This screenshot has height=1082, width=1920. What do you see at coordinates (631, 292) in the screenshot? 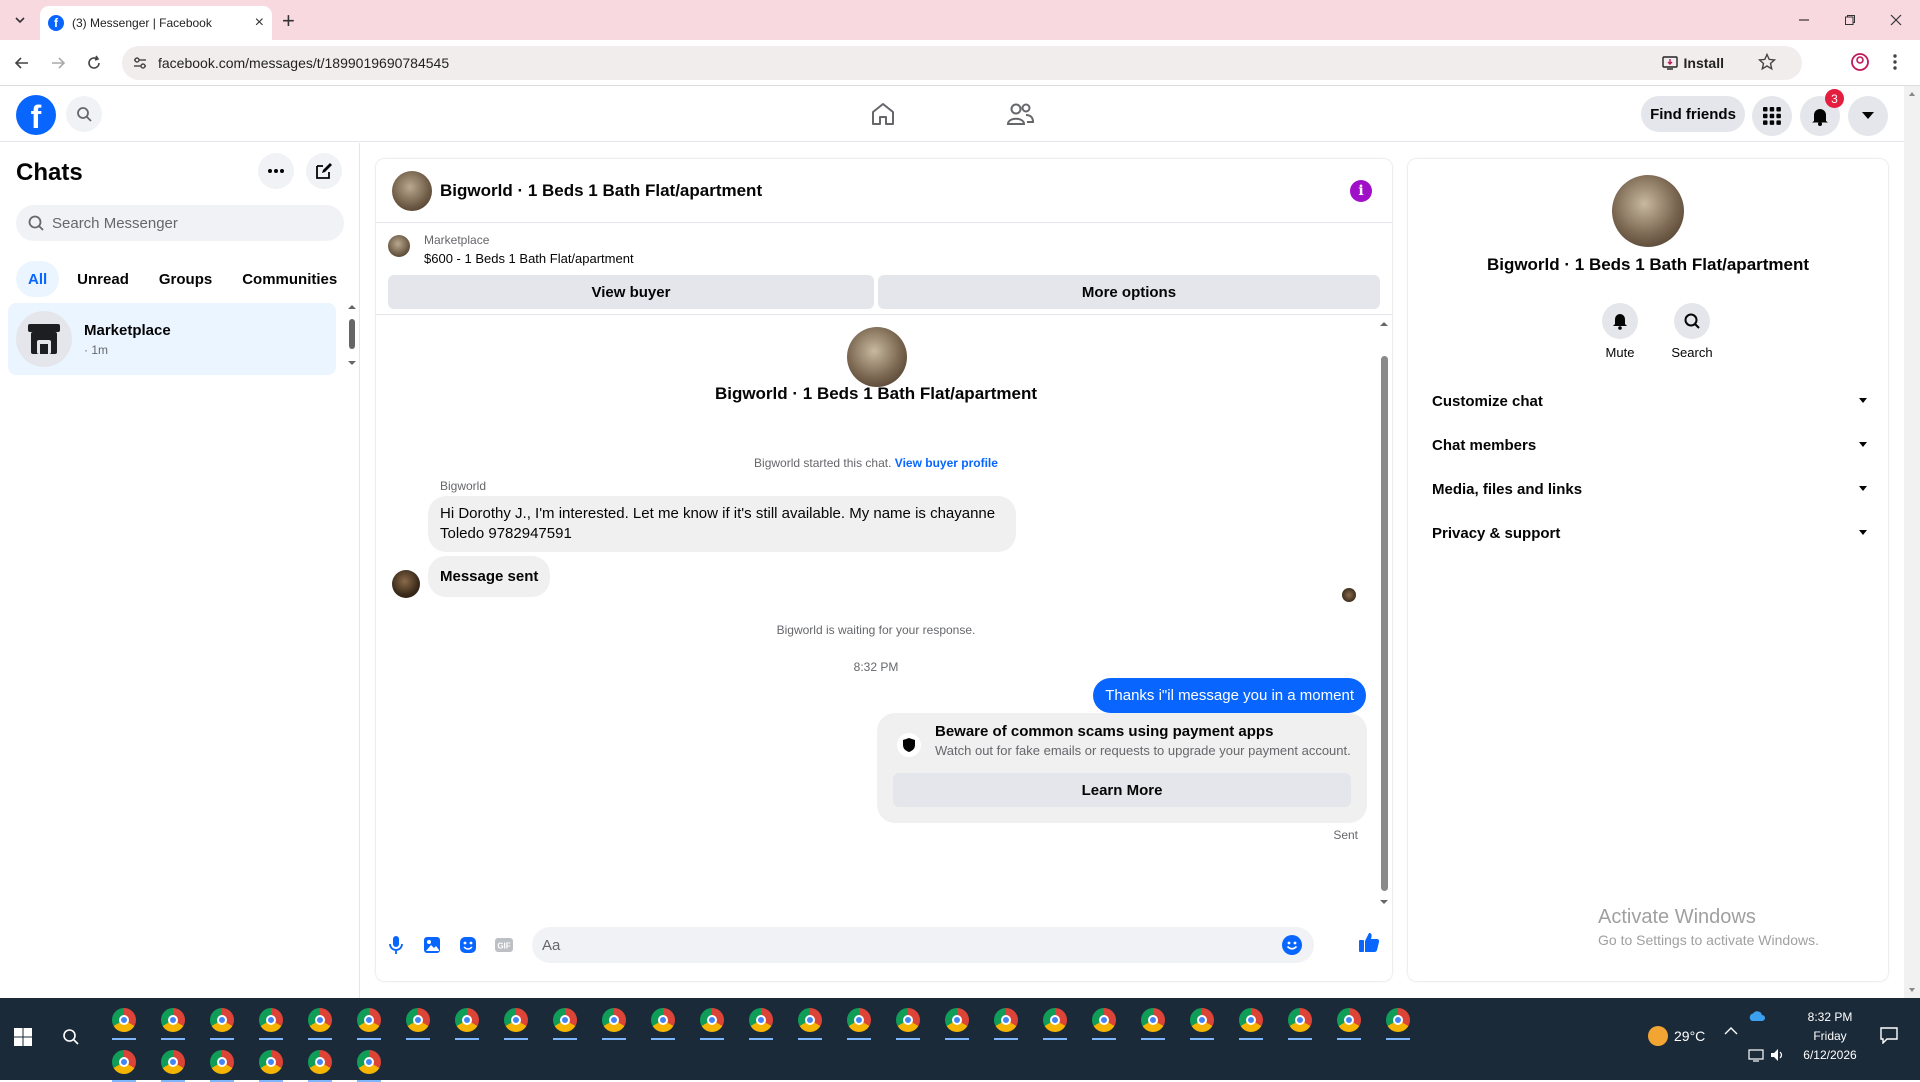
I see `view-buyer-button: View buyer` at bounding box center [631, 292].